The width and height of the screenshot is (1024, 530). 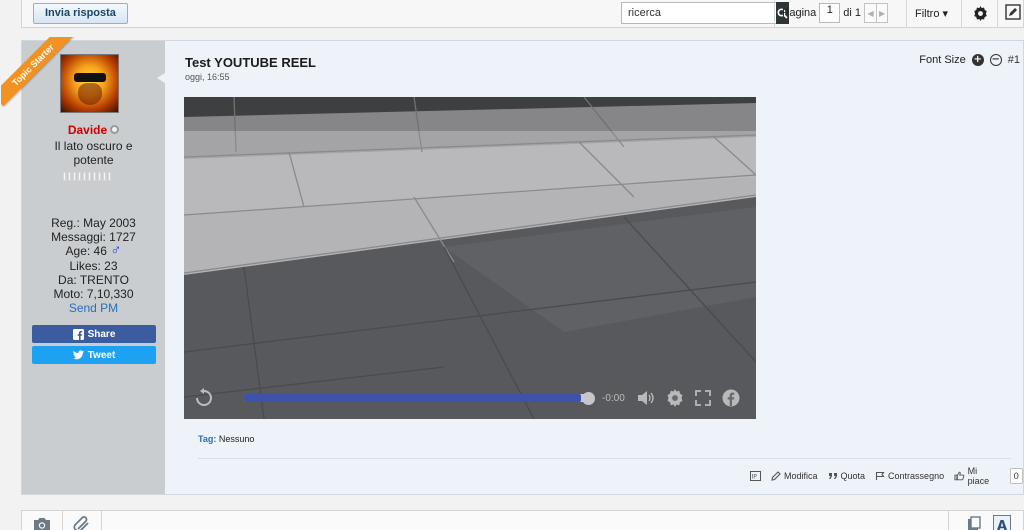 I want to click on username-row: Davide, so click(x=93, y=130).